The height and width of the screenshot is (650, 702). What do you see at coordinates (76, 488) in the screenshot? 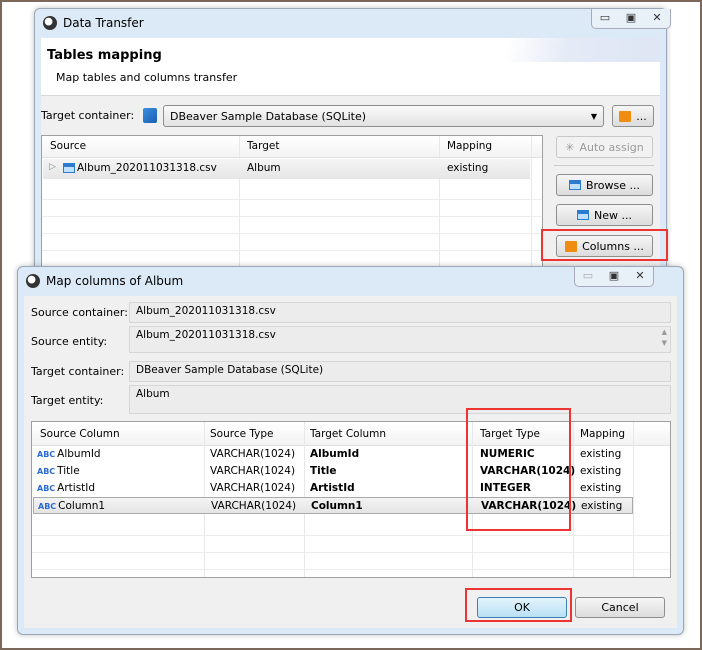
I see `source-column-name: ArtistId` at bounding box center [76, 488].